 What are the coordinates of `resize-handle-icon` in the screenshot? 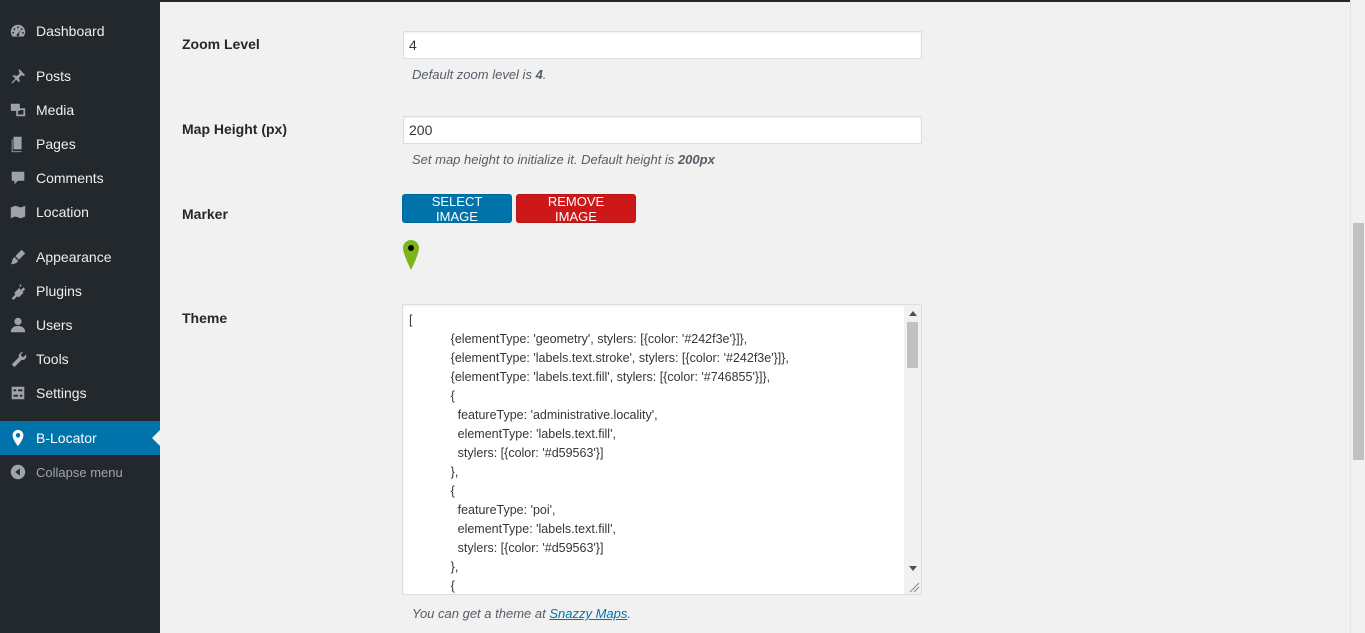 It's located at (913, 586).